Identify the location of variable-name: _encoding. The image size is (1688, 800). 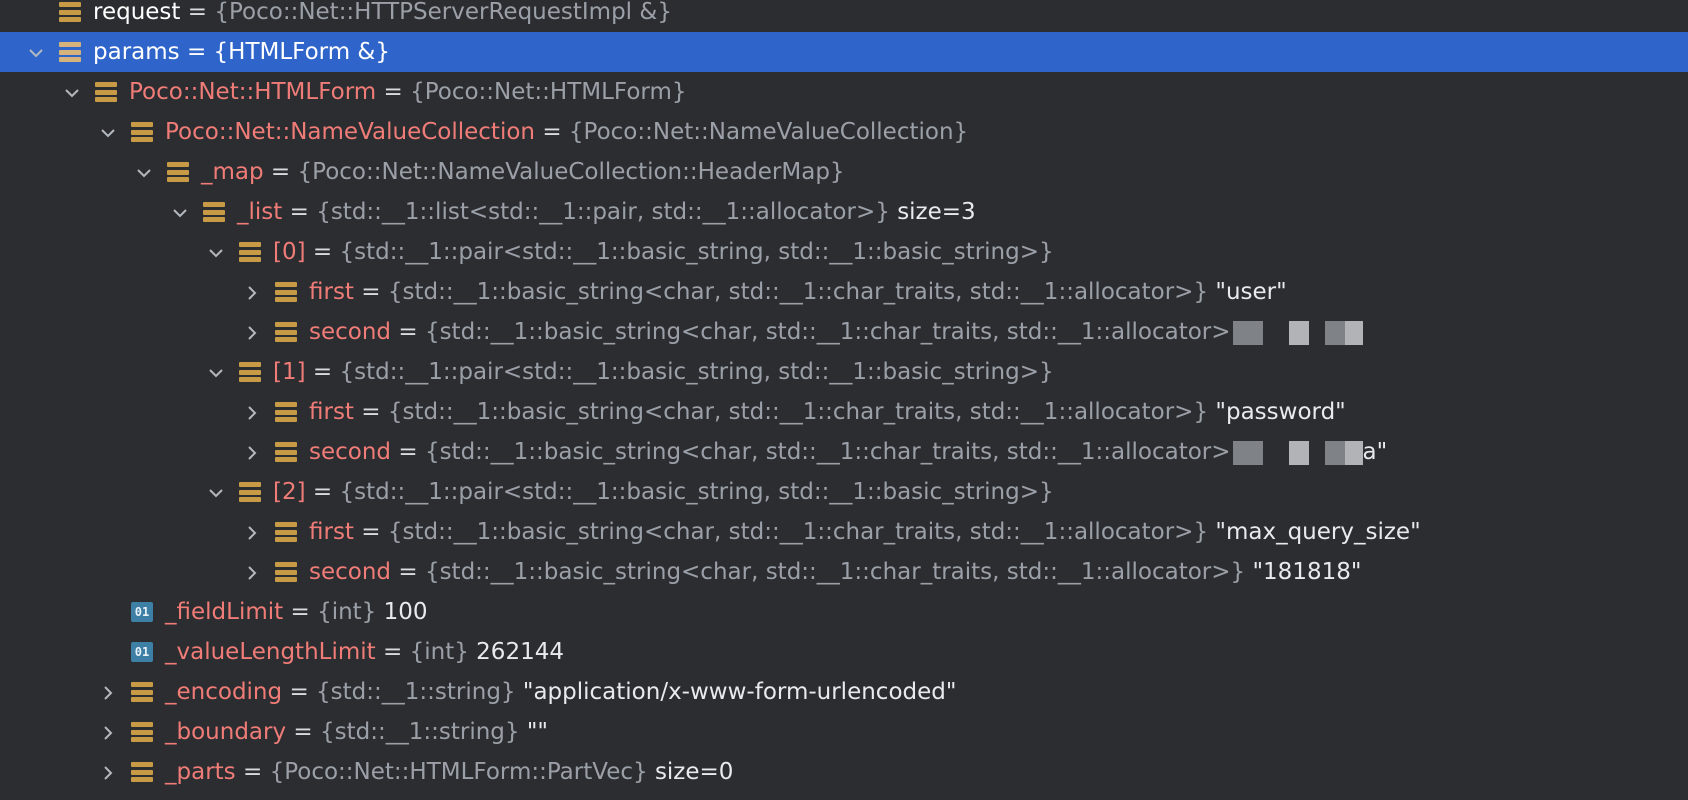
(224, 692).